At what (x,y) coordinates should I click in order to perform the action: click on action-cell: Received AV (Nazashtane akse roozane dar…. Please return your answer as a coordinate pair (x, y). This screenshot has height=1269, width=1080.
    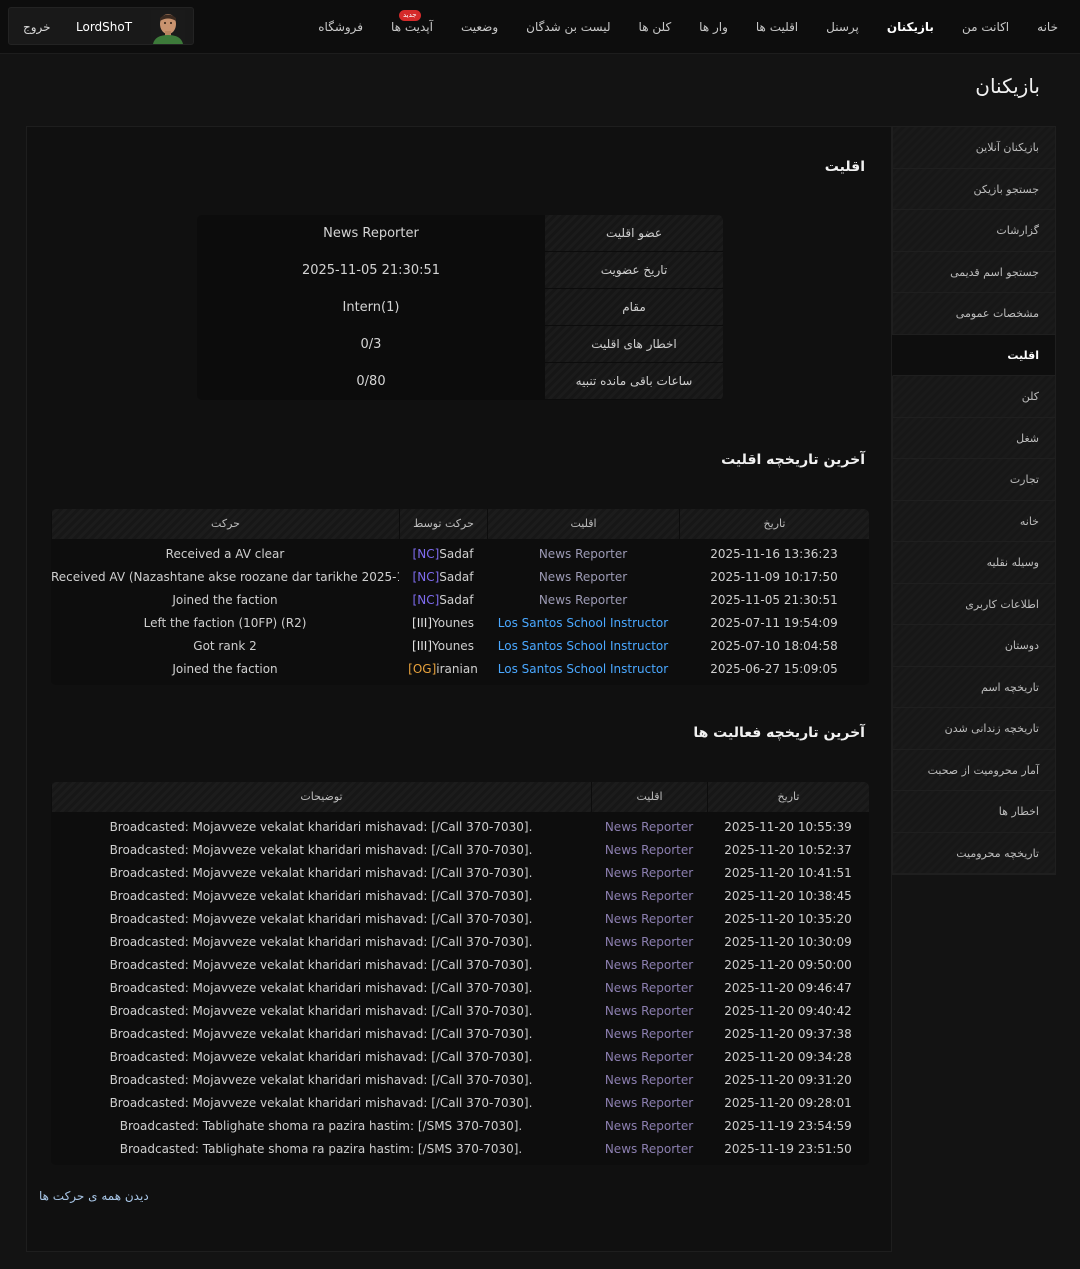
    Looking at the image, I should click on (225, 577).